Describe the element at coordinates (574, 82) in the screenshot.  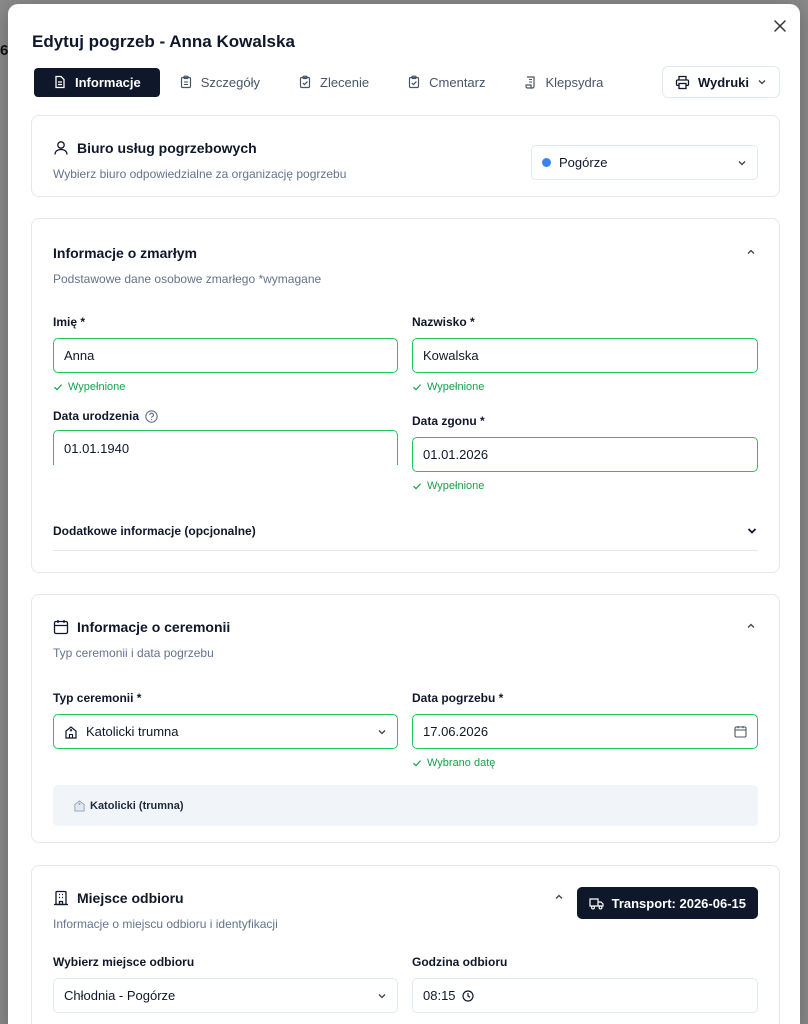
I see `tab-label: Klepsydra` at that location.